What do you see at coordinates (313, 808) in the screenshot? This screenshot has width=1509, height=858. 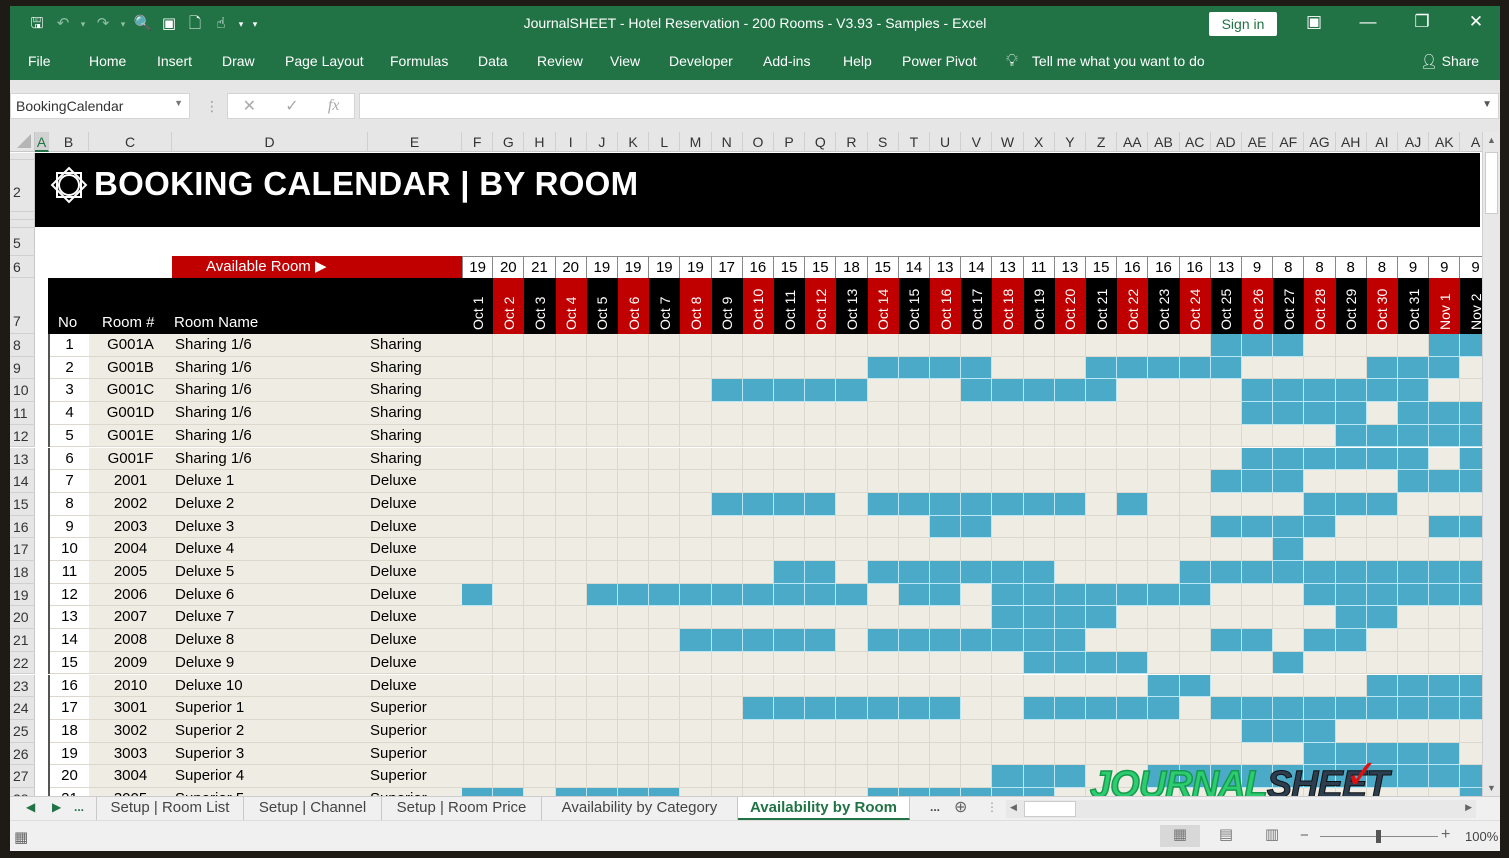 I see `sheet-tab-channel: Setup | Channel` at bounding box center [313, 808].